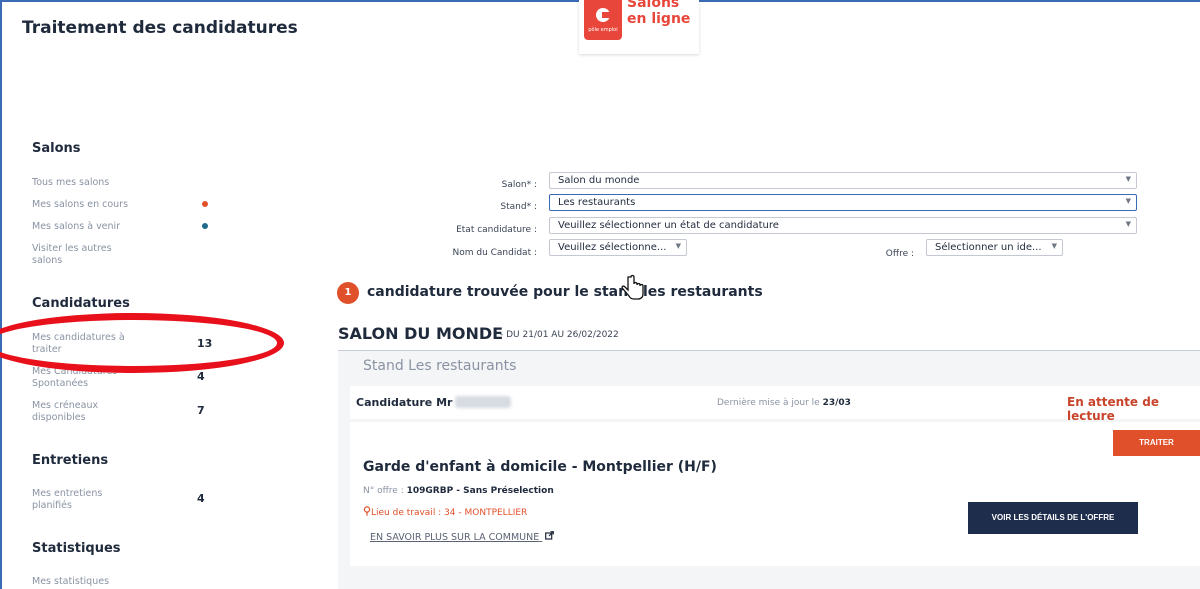 The width and height of the screenshot is (1200, 589). Describe the element at coordinates (519, 185) in the screenshot. I see `salon-filter-label: Salon* :` at that location.